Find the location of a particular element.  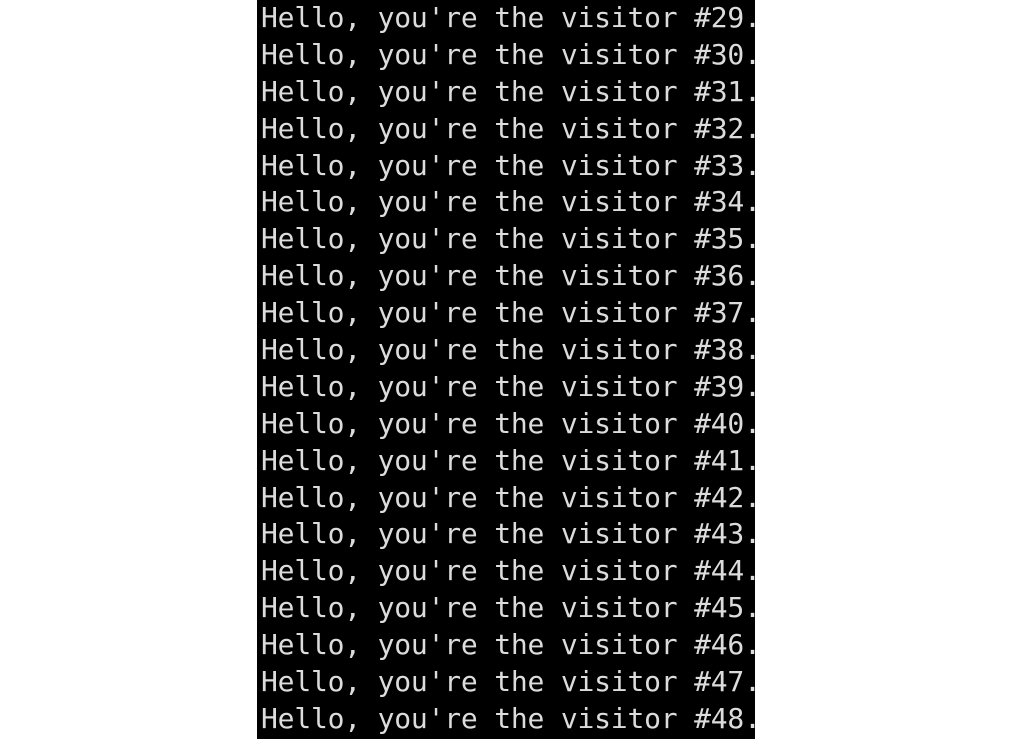

output-line: Hello, you're the visitor #39. is located at coordinates (508, 386).